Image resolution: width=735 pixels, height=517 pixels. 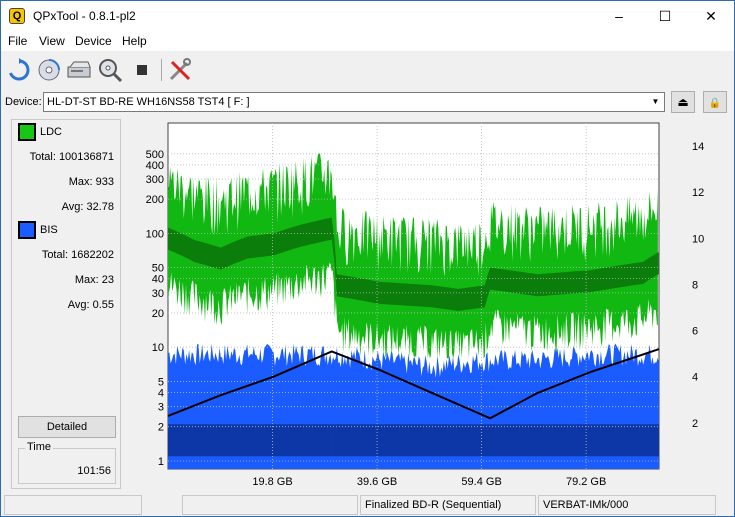 I want to click on stop-icon, so click(x=142, y=70).